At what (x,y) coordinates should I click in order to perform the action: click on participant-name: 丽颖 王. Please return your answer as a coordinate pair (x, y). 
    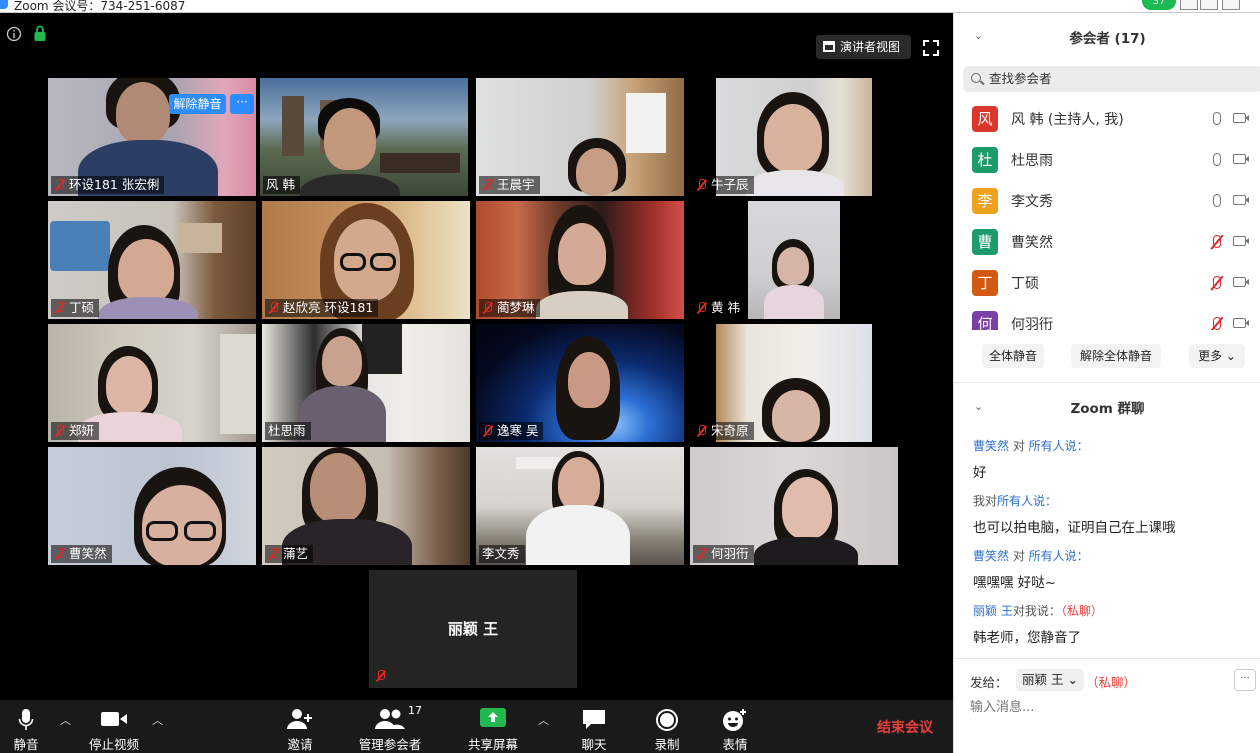
    Looking at the image, I should click on (473, 629).